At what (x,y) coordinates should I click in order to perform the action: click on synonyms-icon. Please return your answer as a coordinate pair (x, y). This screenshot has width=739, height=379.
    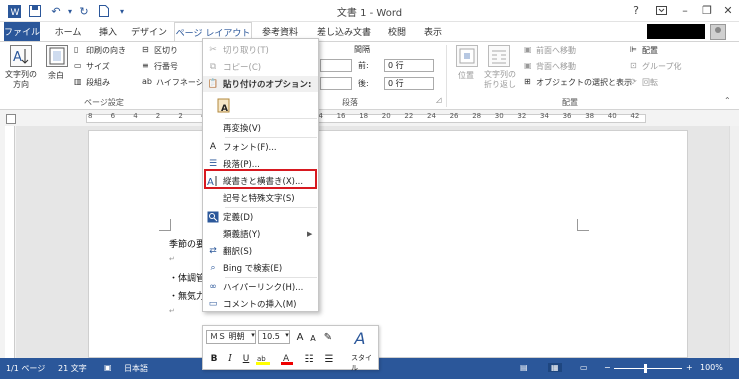
    Looking at the image, I should click on (213, 234).